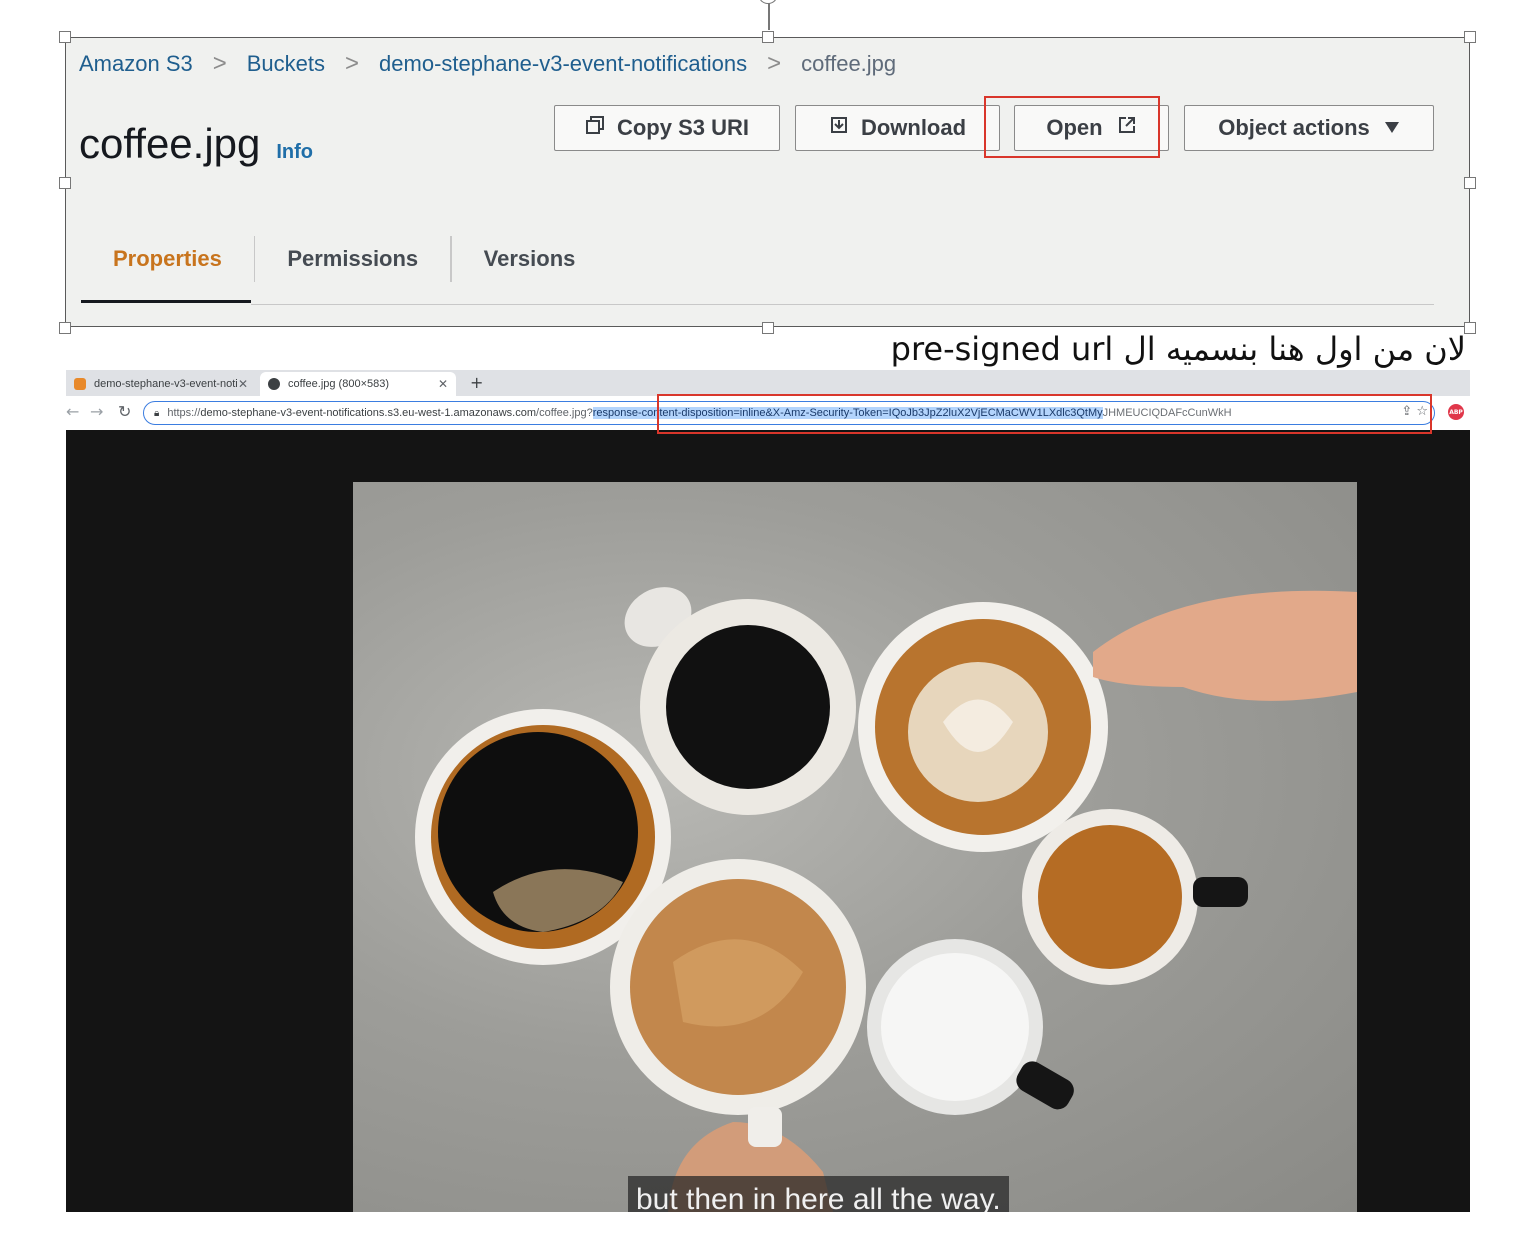 This screenshot has width=1534, height=1240. Describe the element at coordinates (157, 413) in the screenshot. I see `lock-icon: 🔒︎` at that location.